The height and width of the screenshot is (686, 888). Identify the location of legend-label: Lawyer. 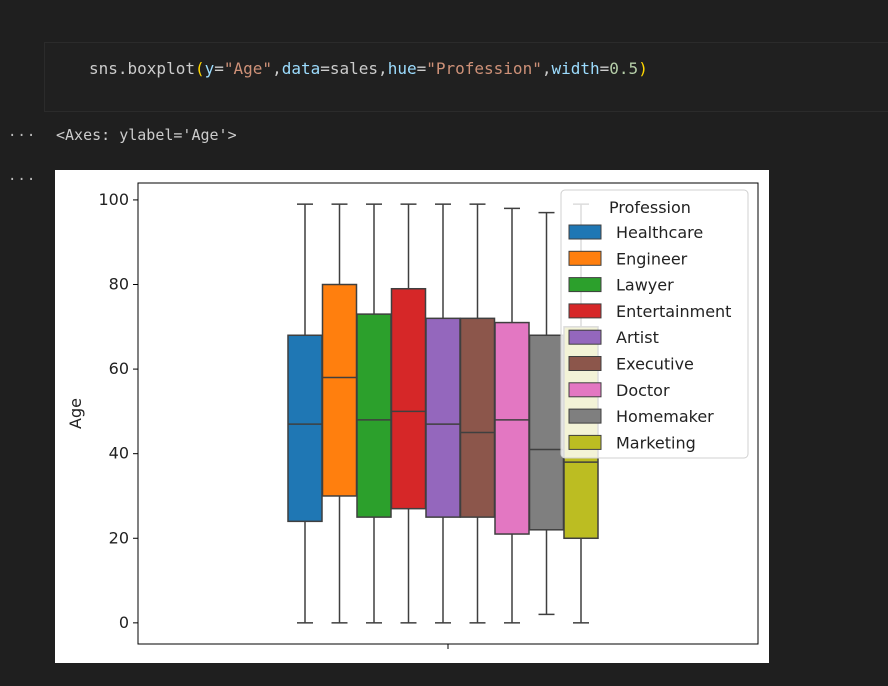
(645, 285).